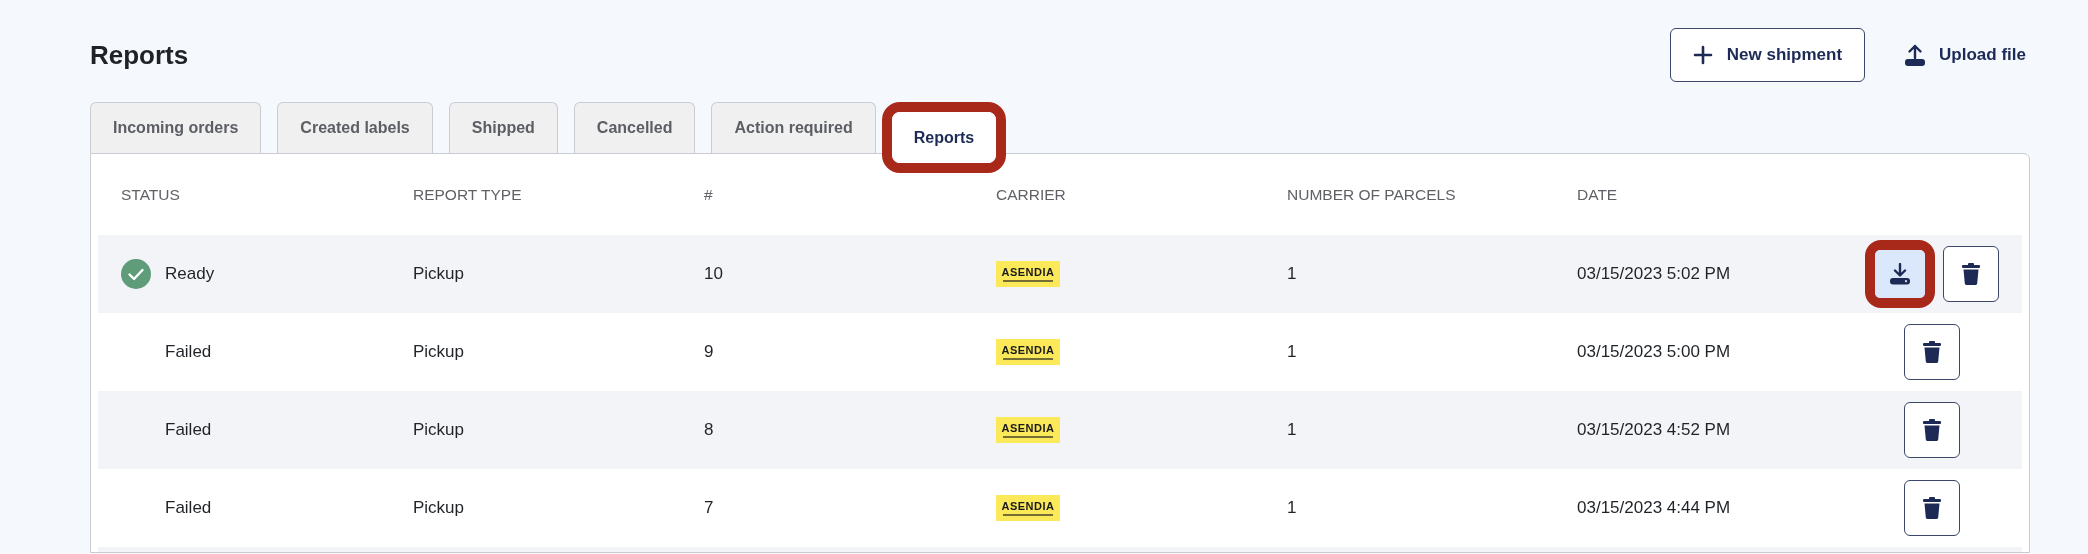 The width and height of the screenshot is (2088, 554). I want to click on column-header: NUMBER OF PARCELS, so click(1372, 194).